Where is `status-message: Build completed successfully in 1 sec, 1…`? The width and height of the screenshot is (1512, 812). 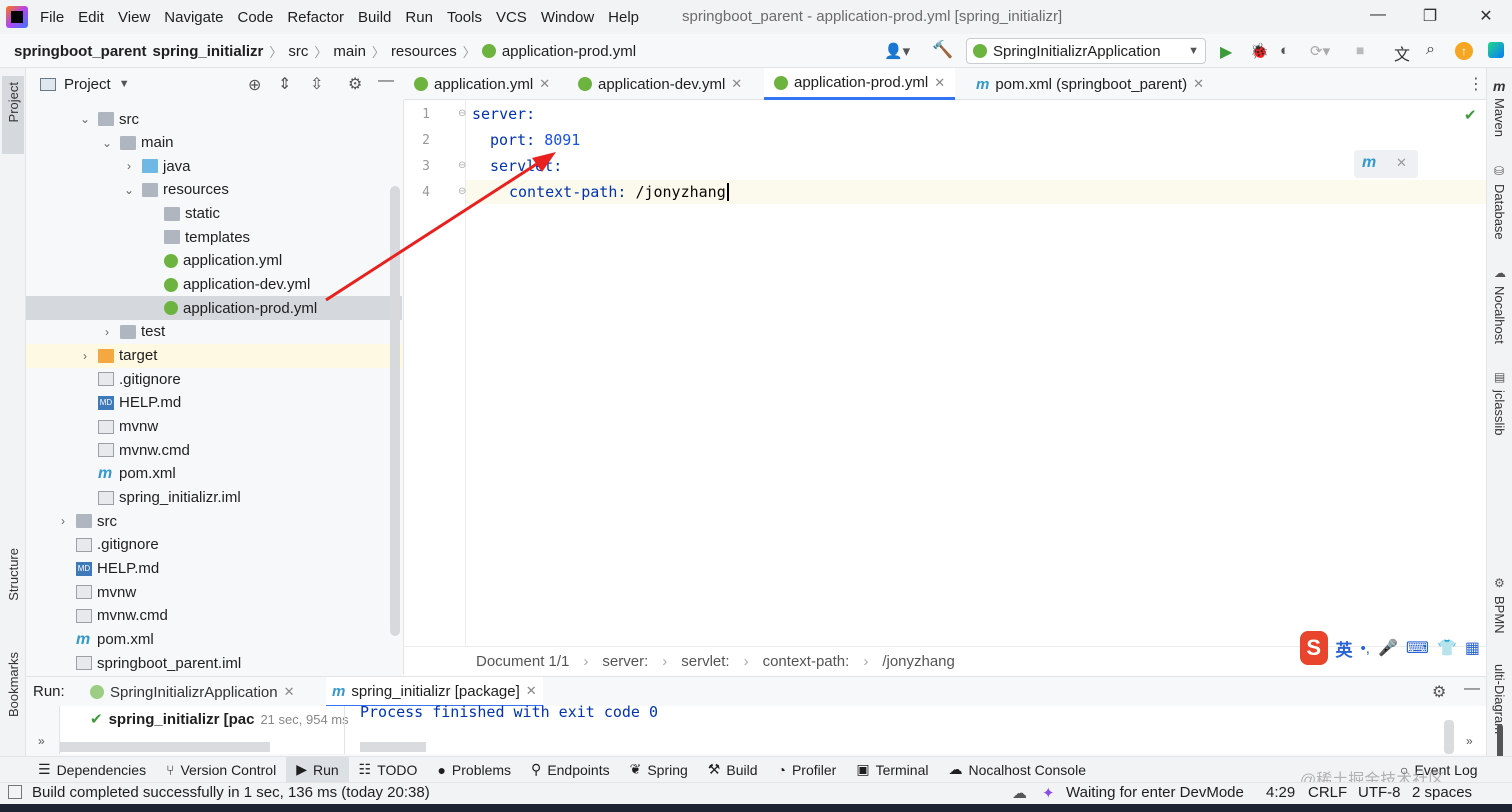
status-message: Build completed successfully in 1 sec, 1… is located at coordinates (231, 792).